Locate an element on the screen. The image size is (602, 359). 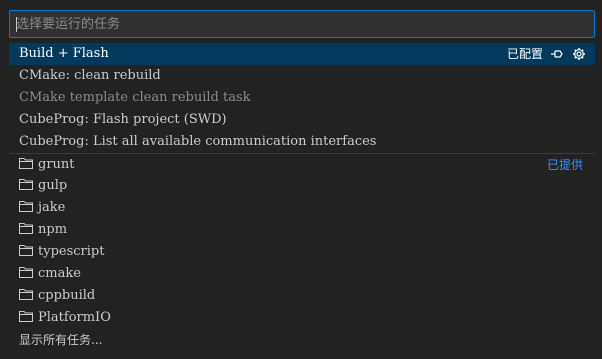
provider-item-cmake: cmake is located at coordinates (302, 274).